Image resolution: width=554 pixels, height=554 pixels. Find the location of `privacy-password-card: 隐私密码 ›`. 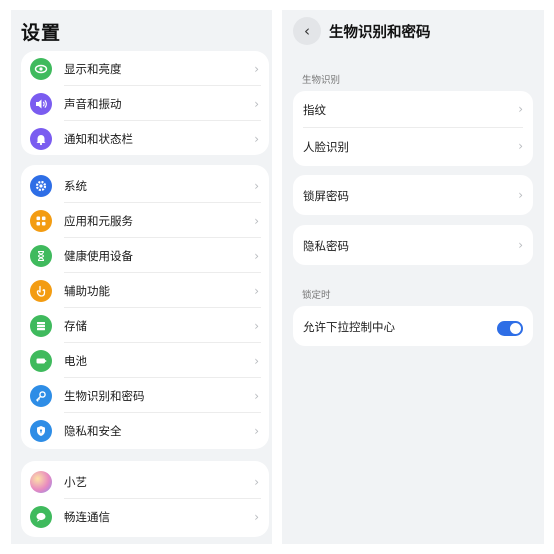

privacy-password-card: 隐私密码 › is located at coordinates (413, 245).